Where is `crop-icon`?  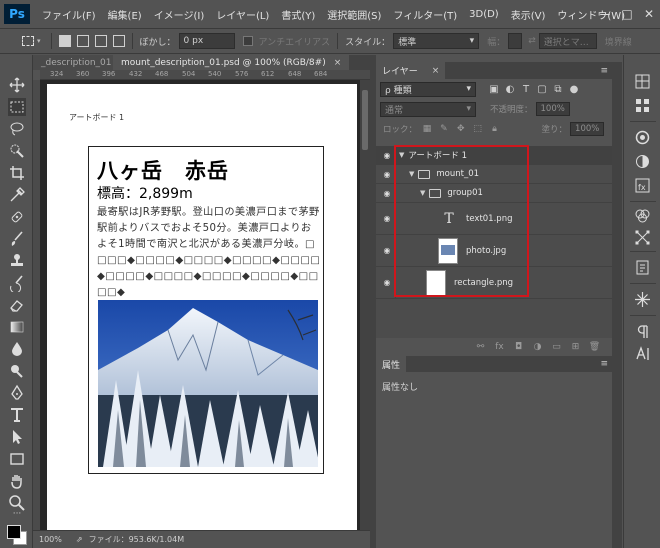 crop-icon is located at coordinates (17, 173).